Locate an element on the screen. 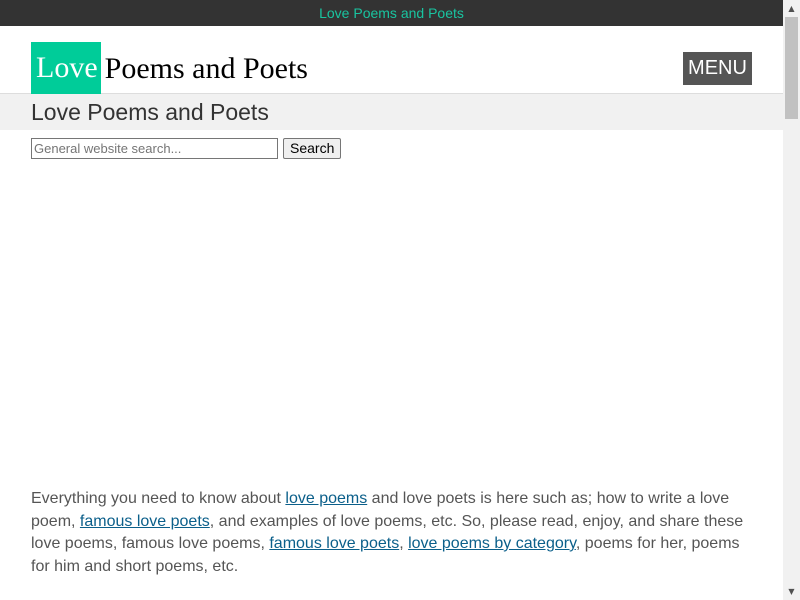 The width and height of the screenshot is (800, 600). top-bar: Love Poems and Poets is located at coordinates (391, 13).